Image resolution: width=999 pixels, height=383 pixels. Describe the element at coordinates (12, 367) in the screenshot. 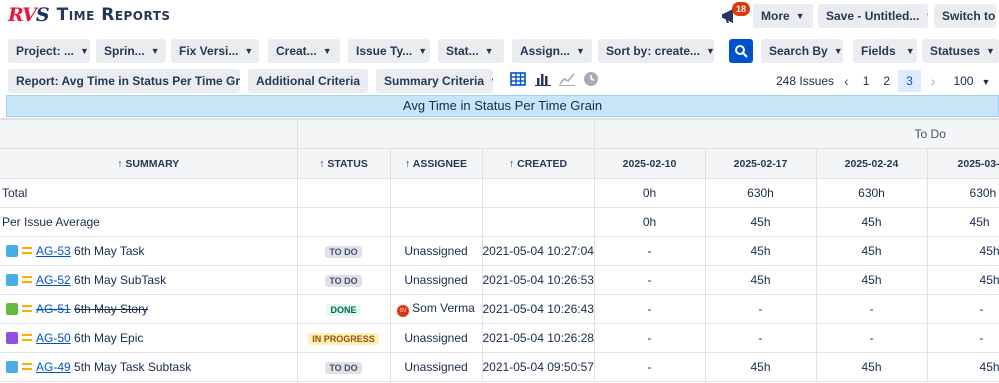

I see `issue-type-icon` at that location.